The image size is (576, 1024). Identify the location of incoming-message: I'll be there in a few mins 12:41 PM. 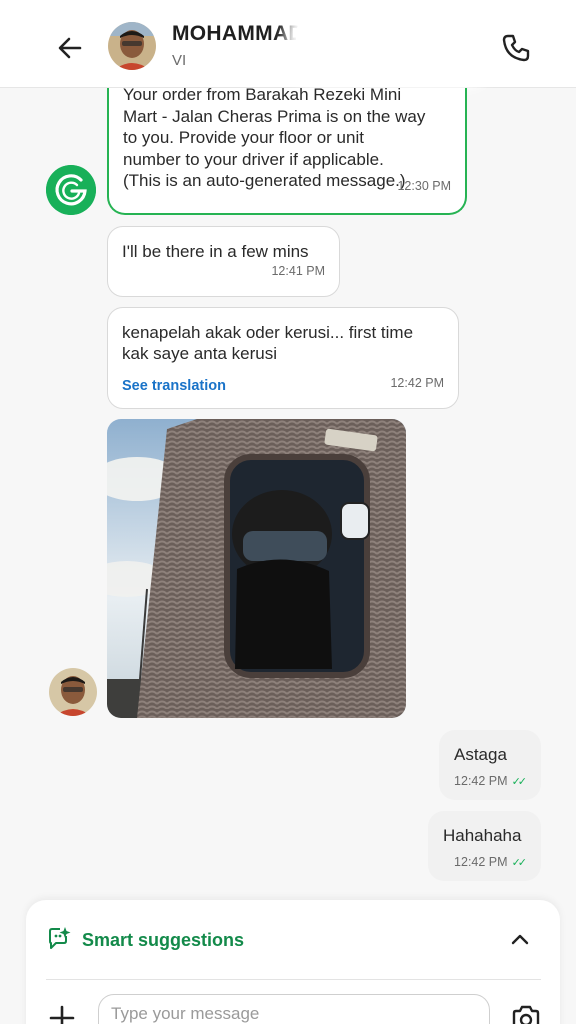
(223, 261).